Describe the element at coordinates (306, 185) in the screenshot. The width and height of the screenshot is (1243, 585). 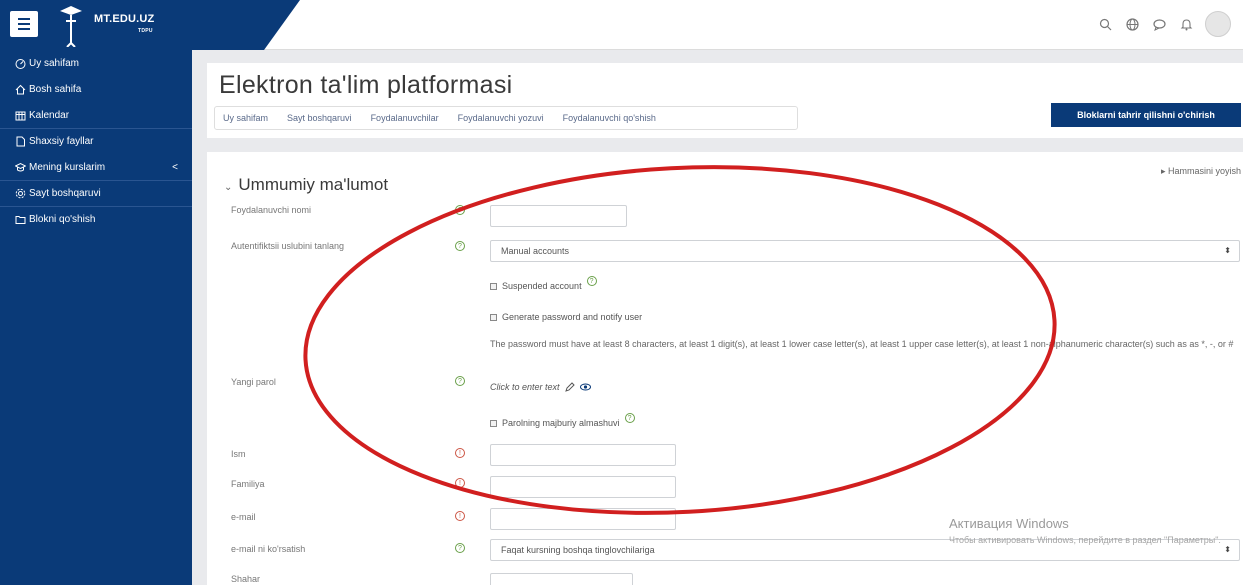
I see `section-title: ⌄ Ummumiy ma'lumot` at that location.